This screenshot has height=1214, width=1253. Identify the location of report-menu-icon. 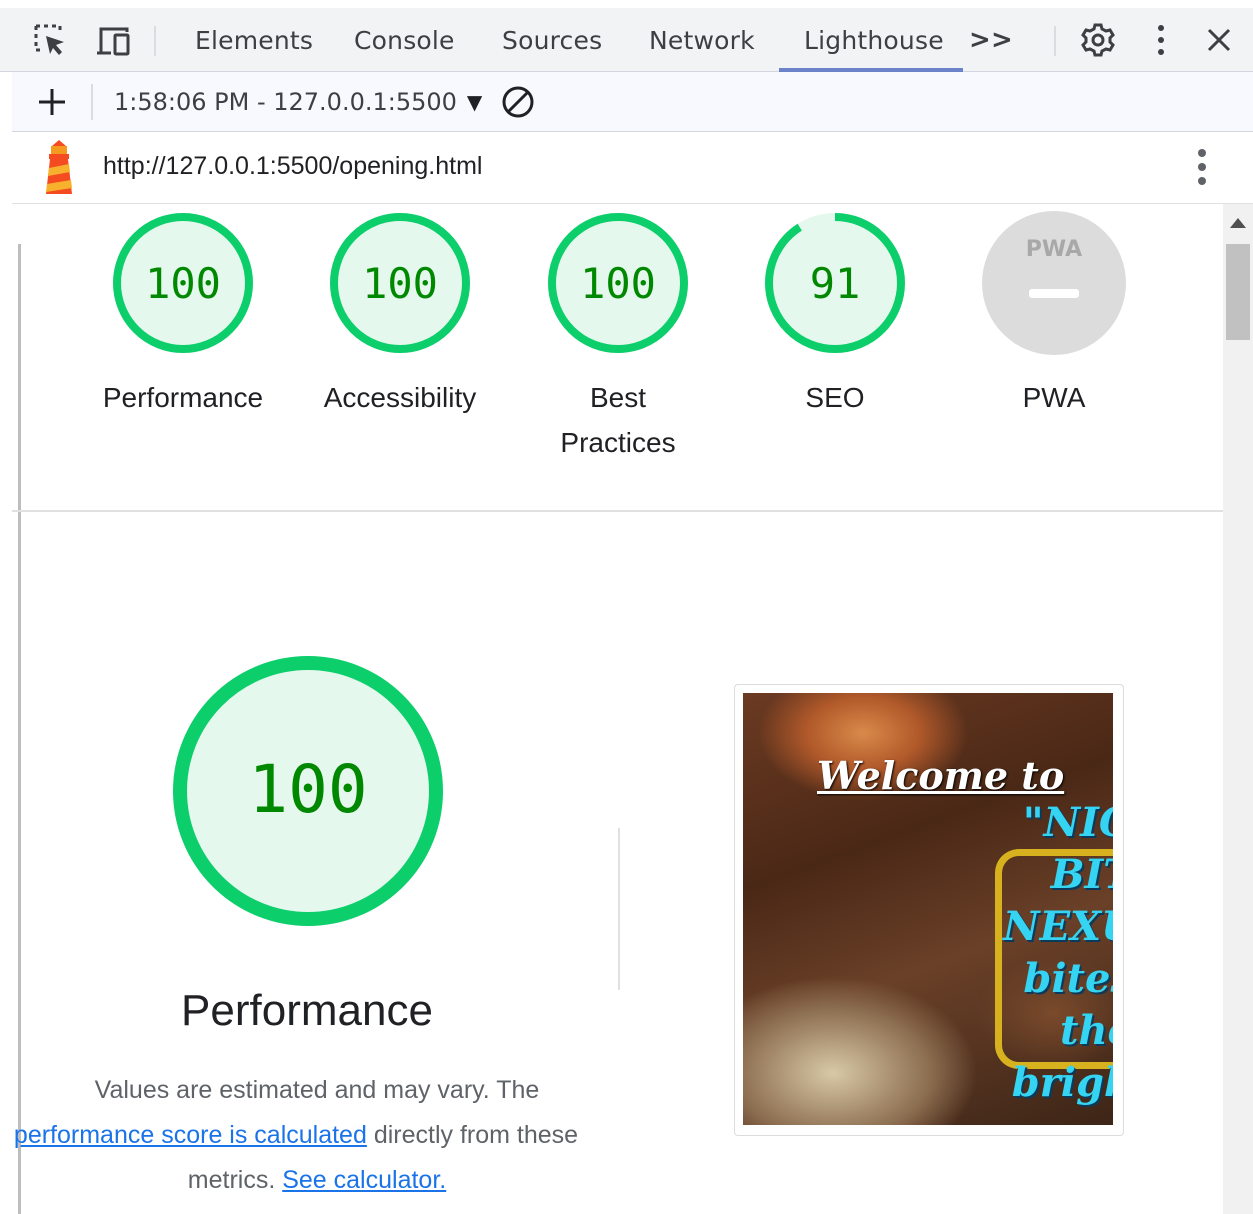
(1202, 167).